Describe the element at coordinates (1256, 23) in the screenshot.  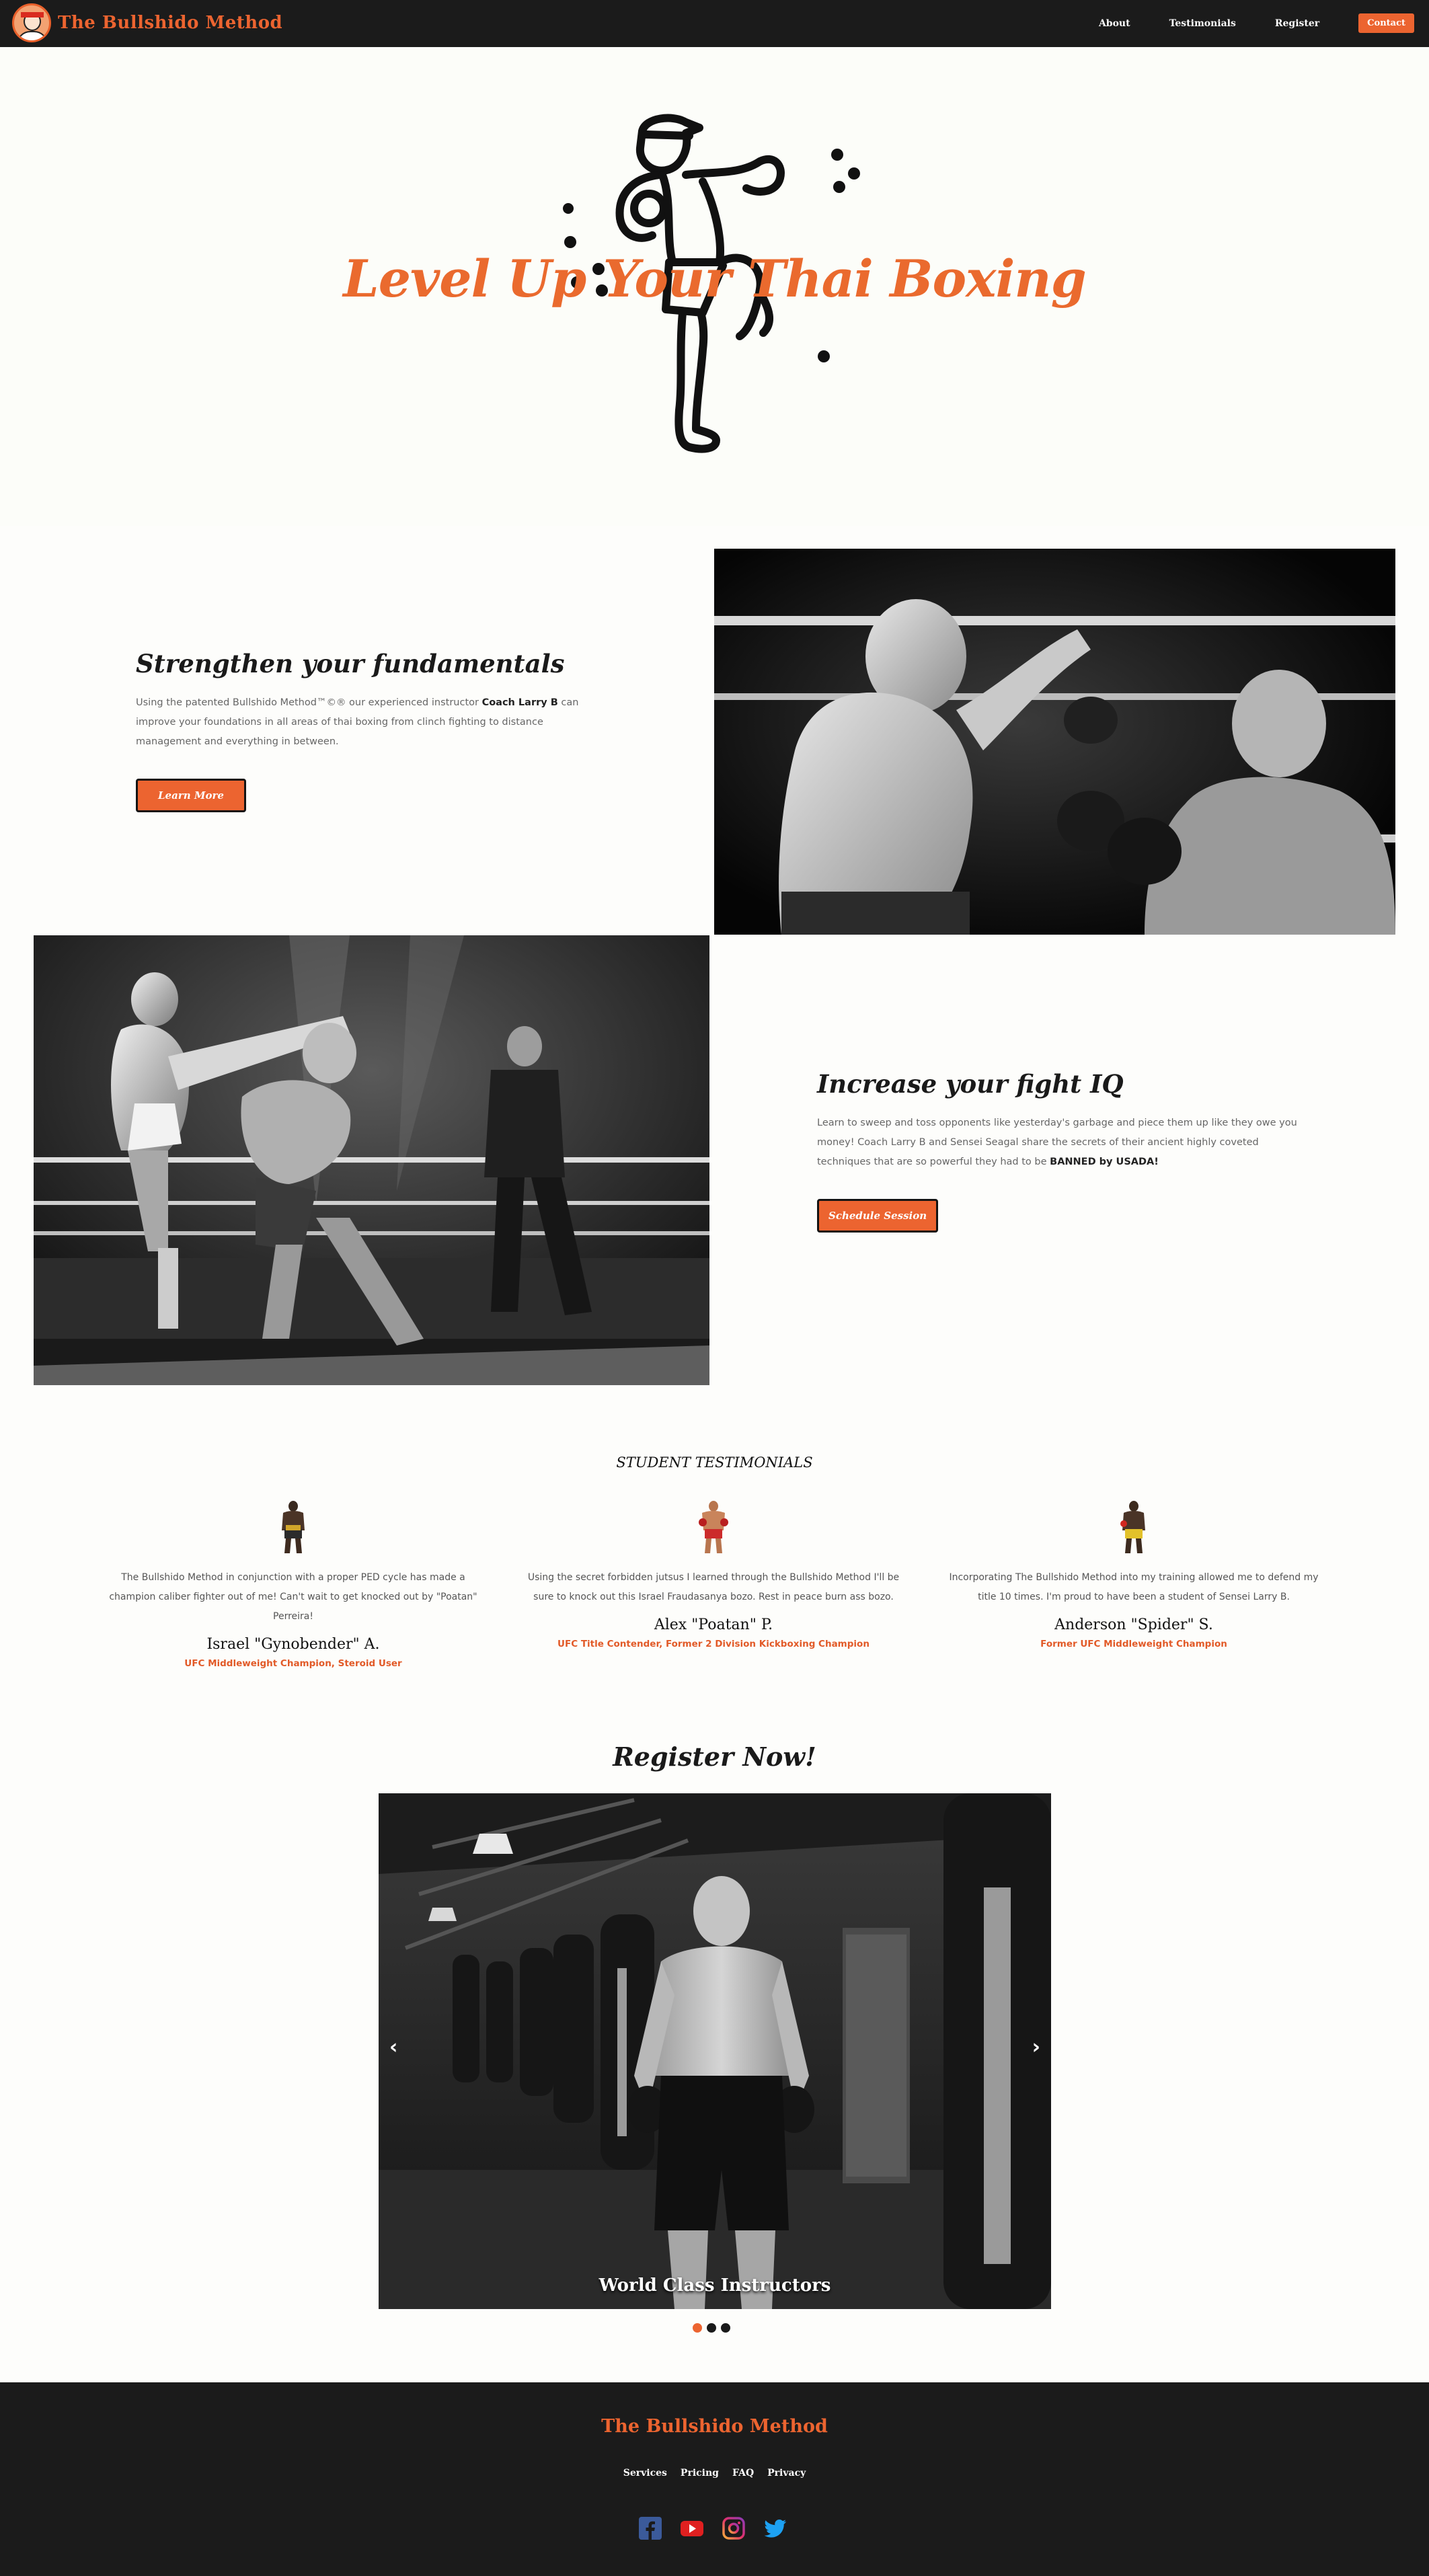
I see `nav-links: About Testimonials Register Contact` at that location.